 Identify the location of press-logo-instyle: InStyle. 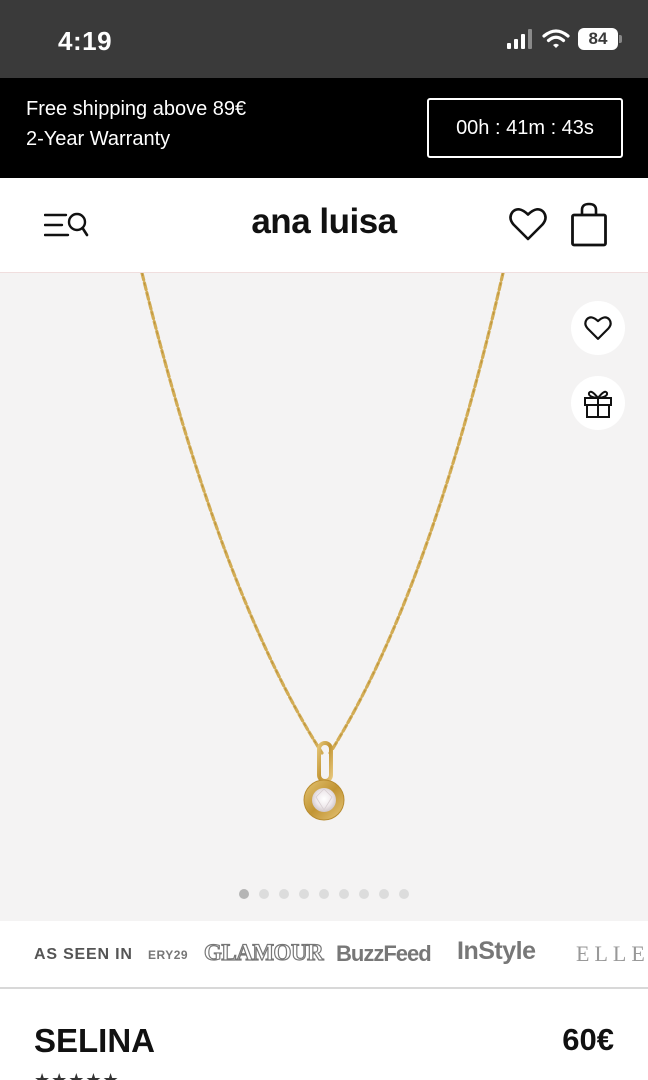
(496, 951).